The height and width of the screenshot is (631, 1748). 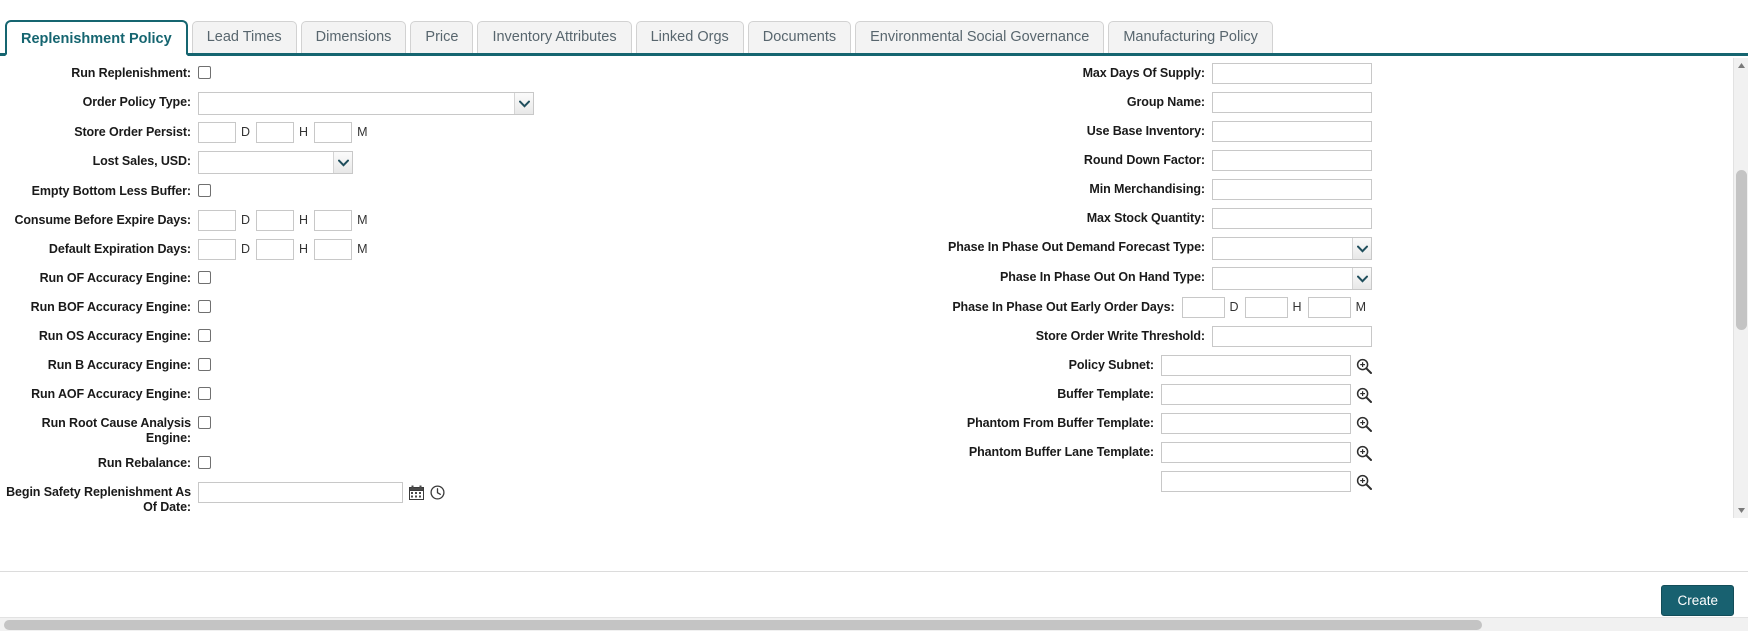 What do you see at coordinates (416, 492) in the screenshot?
I see `calendar-icon` at bounding box center [416, 492].